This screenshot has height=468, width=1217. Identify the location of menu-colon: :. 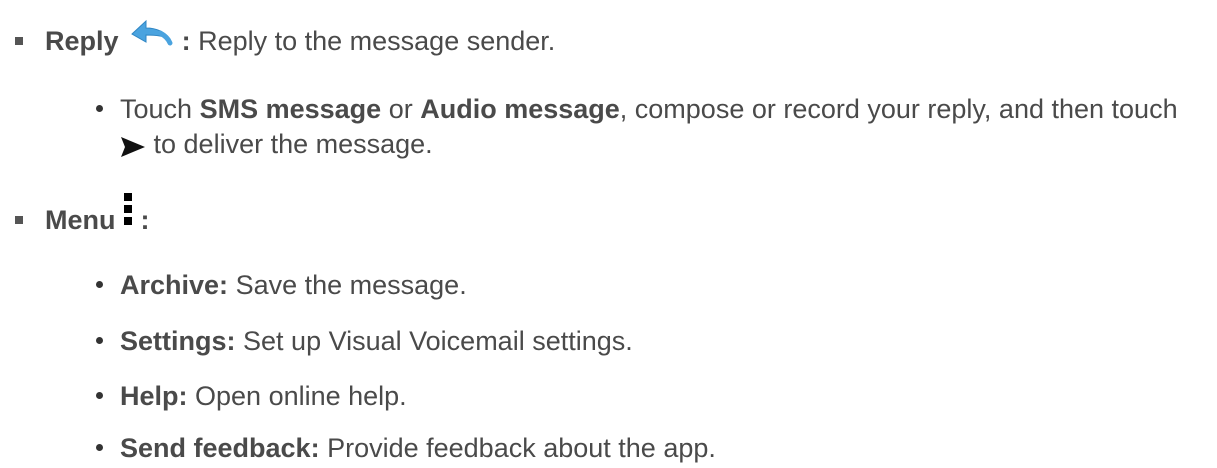
(145, 220).